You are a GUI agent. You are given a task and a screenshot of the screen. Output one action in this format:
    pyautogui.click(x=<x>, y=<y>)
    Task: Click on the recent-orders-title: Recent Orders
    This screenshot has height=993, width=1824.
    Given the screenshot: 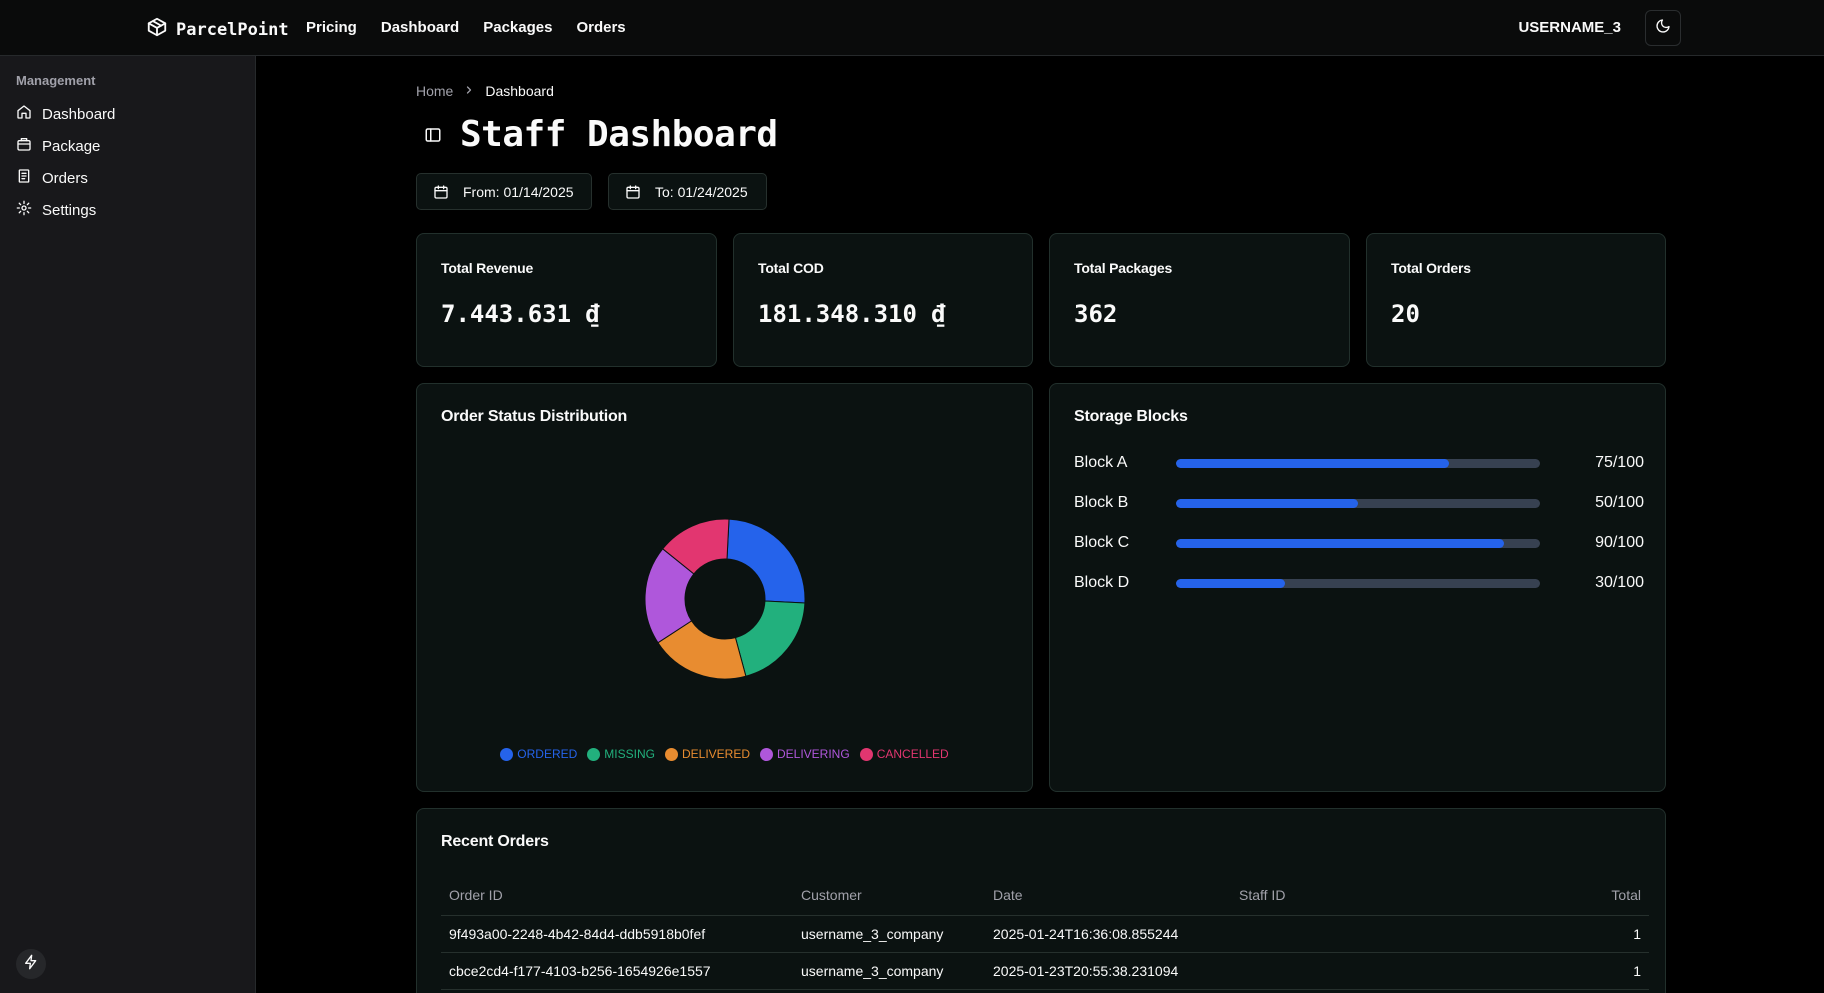 What is the action you would take?
    pyautogui.click(x=495, y=841)
    